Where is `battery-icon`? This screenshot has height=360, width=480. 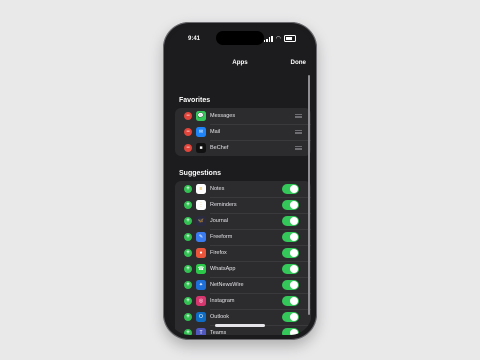
battery-icon is located at coordinates (290, 38).